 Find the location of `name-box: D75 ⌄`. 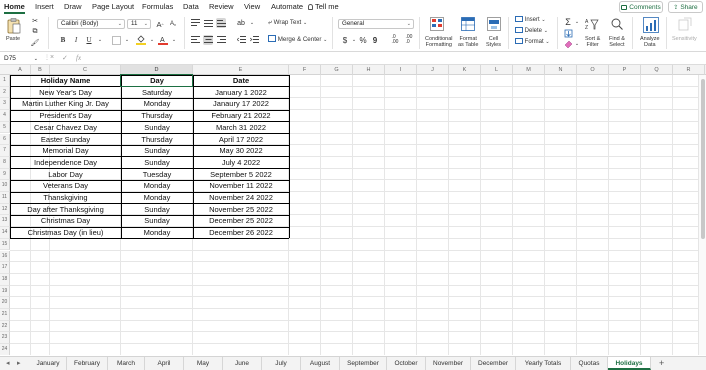

name-box: D75 ⌄ is located at coordinates (21, 59).